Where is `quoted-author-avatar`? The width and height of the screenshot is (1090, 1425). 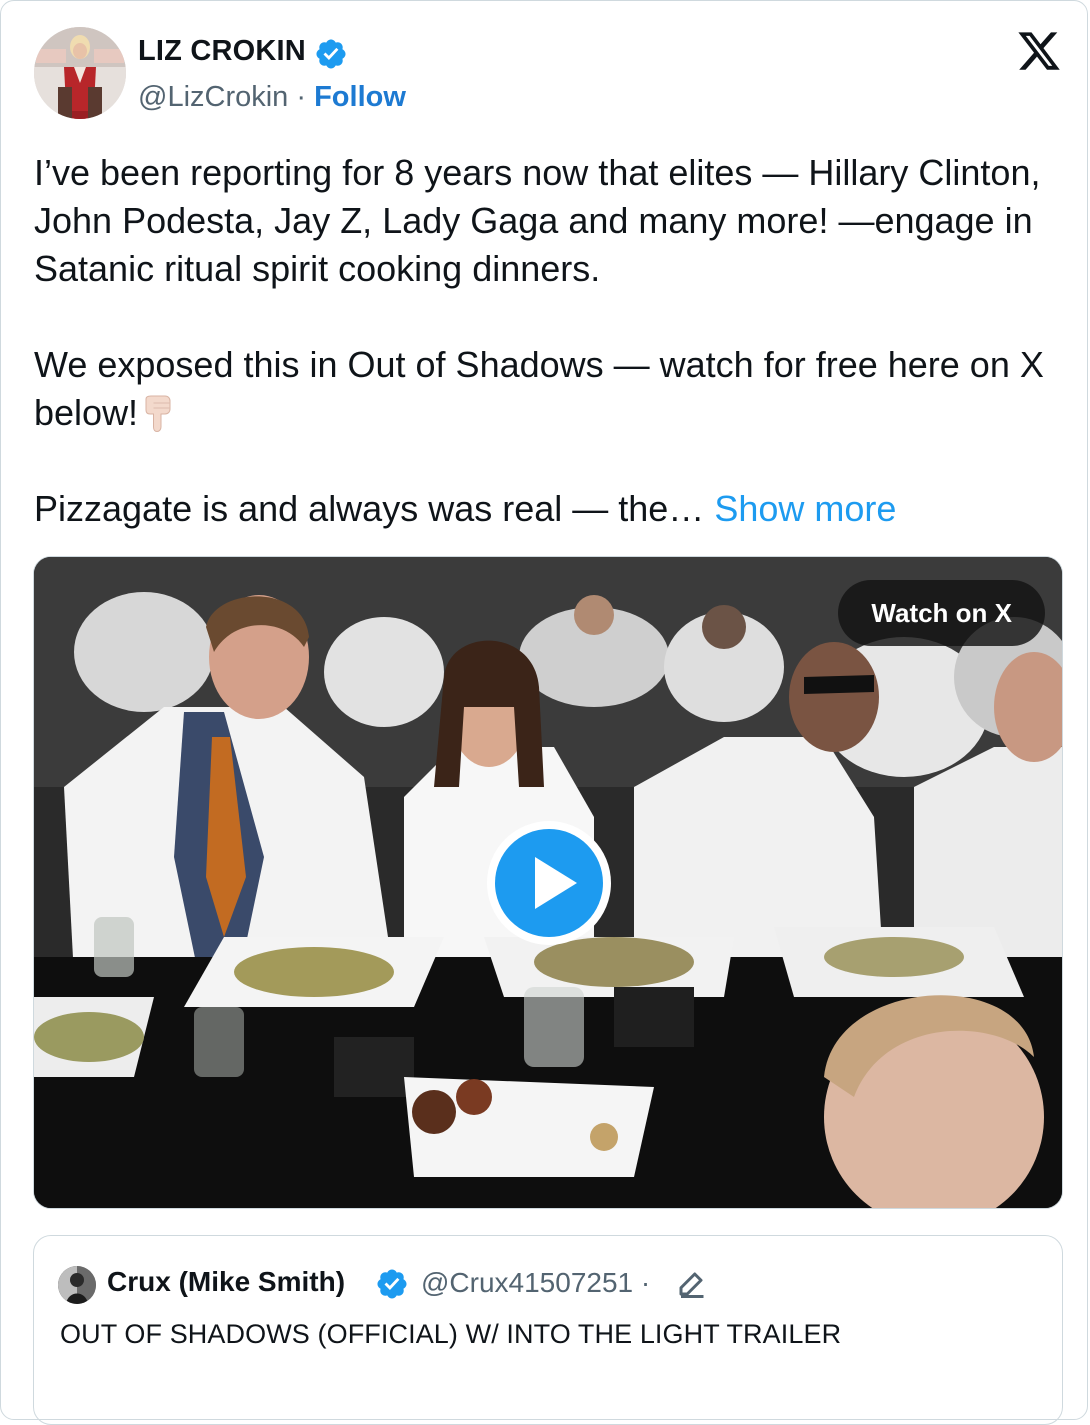
quoted-author-avatar is located at coordinates (77, 1285).